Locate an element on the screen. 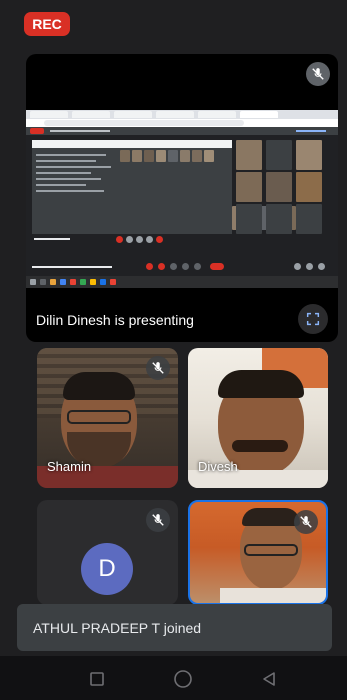 Image resolution: width=347 pixels, height=700 pixels. participant-tile-d: D is located at coordinates (107, 552).